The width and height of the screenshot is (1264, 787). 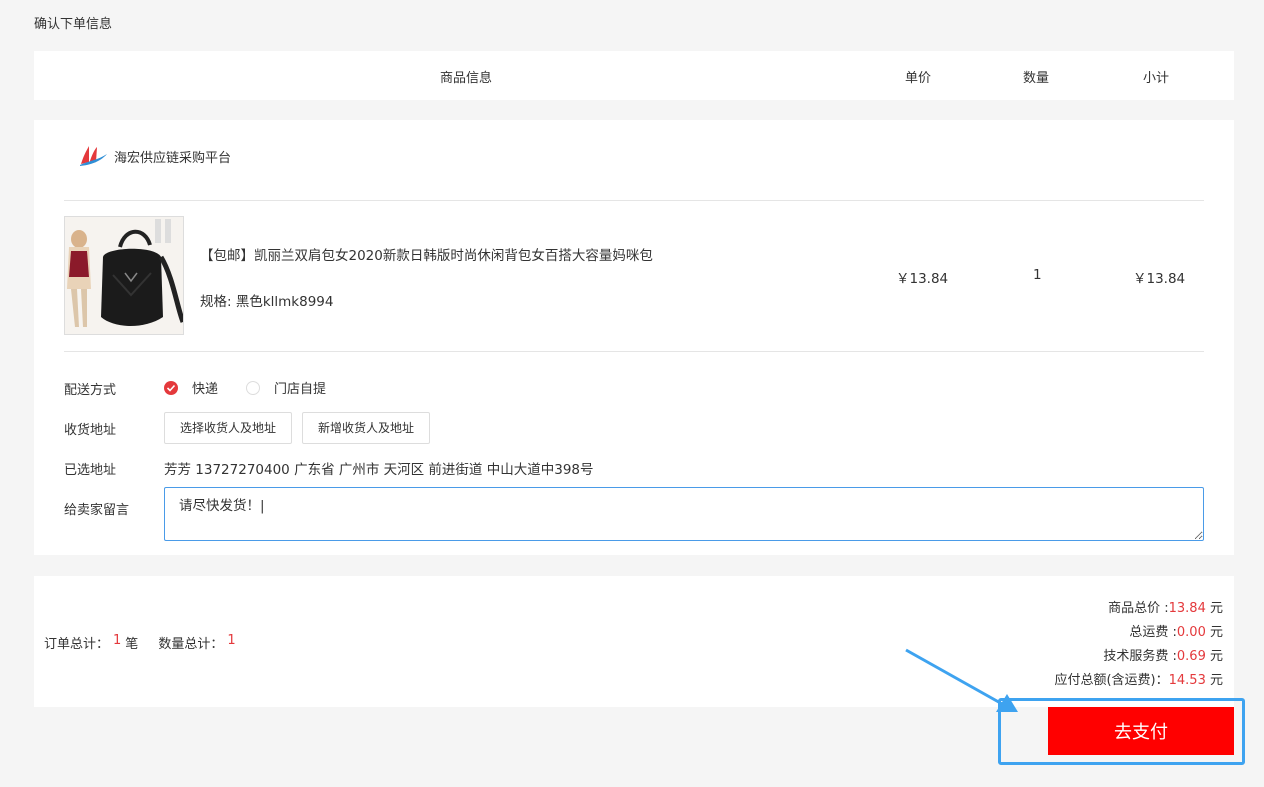 I want to click on radio-express-label: 快递, so click(x=205, y=387).